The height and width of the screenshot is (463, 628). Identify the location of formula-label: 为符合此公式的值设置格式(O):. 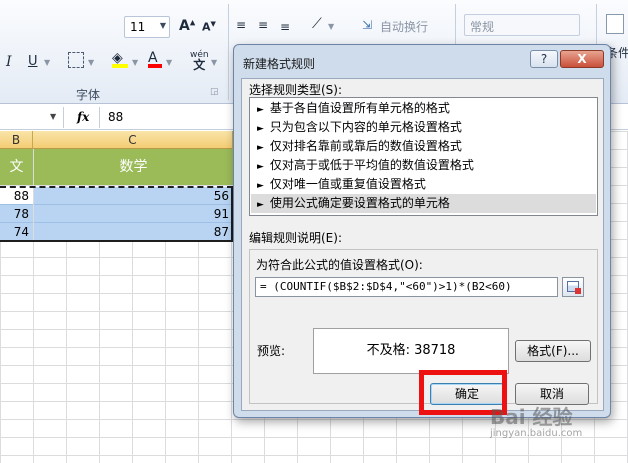
(339, 265).